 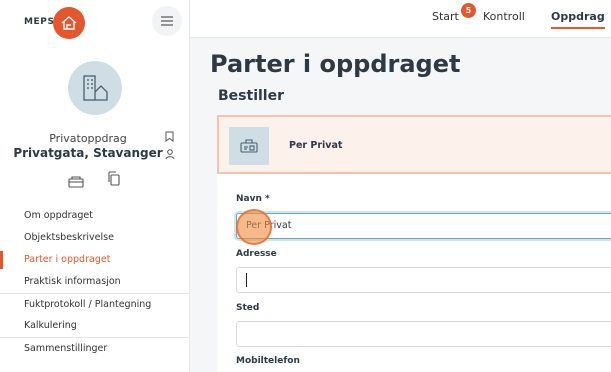 I want to click on nav-item-fuktprotokoll: Fuktprotokoll / Plantegning, so click(x=95, y=304).